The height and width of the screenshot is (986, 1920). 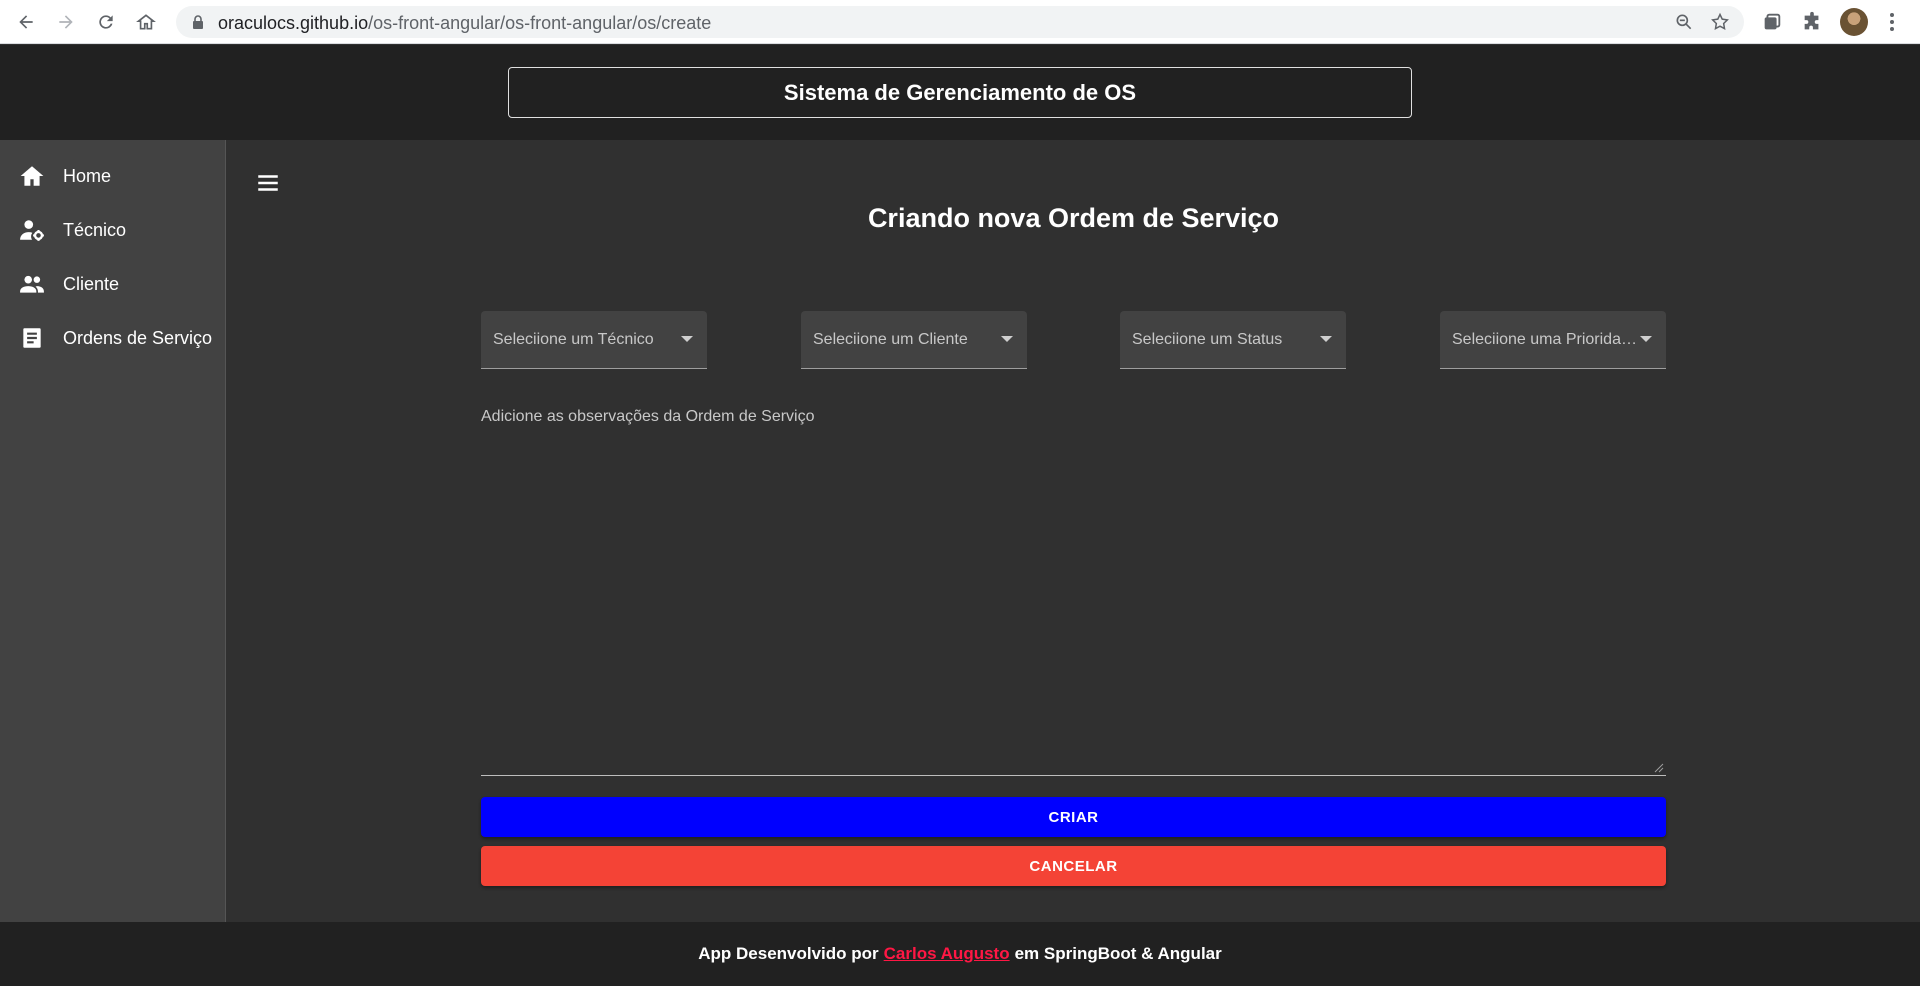 I want to click on page-title: Criando nova Ordem de Serviço, so click(x=1073, y=218).